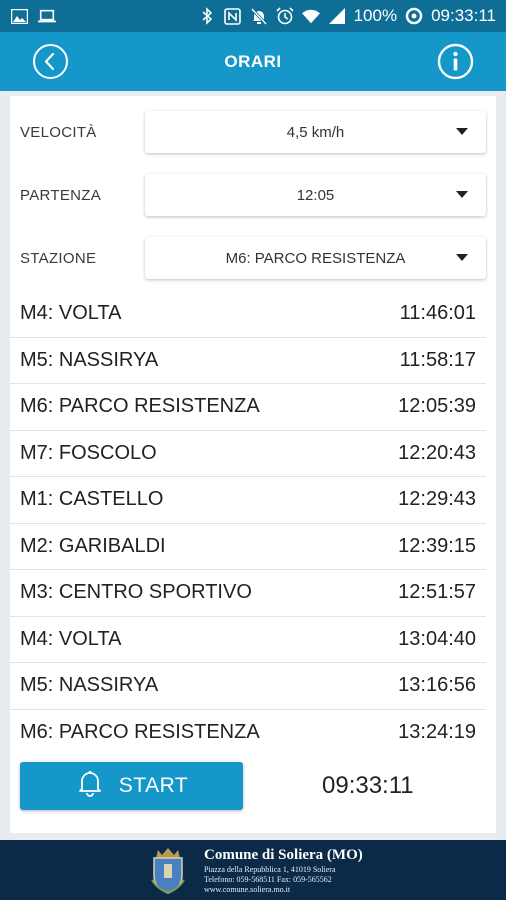 This screenshot has width=506, height=900. I want to click on start-label: START, so click(153, 785).